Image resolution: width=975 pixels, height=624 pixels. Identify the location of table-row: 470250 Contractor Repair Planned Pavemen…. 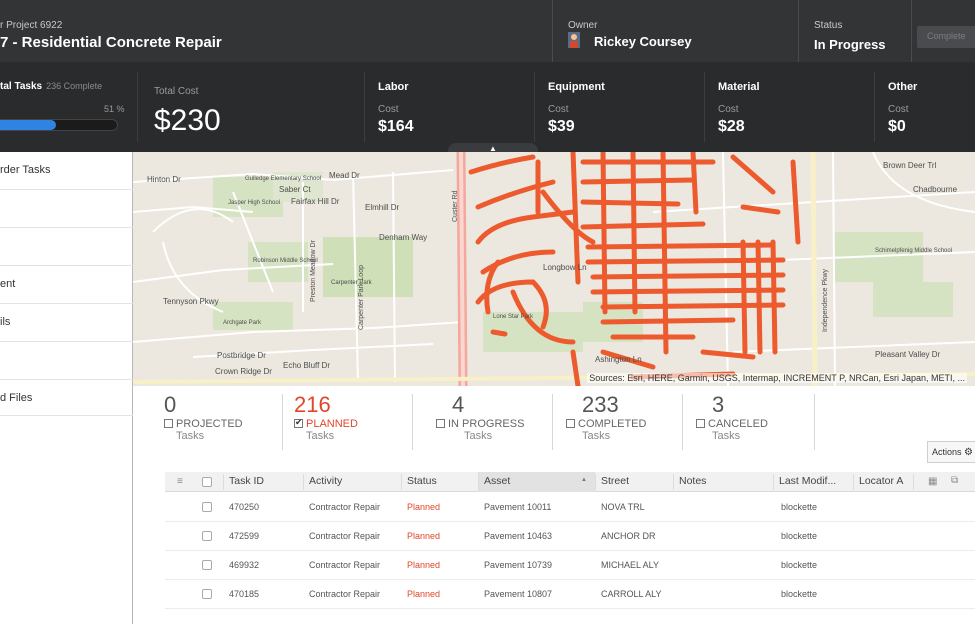
(570, 507).